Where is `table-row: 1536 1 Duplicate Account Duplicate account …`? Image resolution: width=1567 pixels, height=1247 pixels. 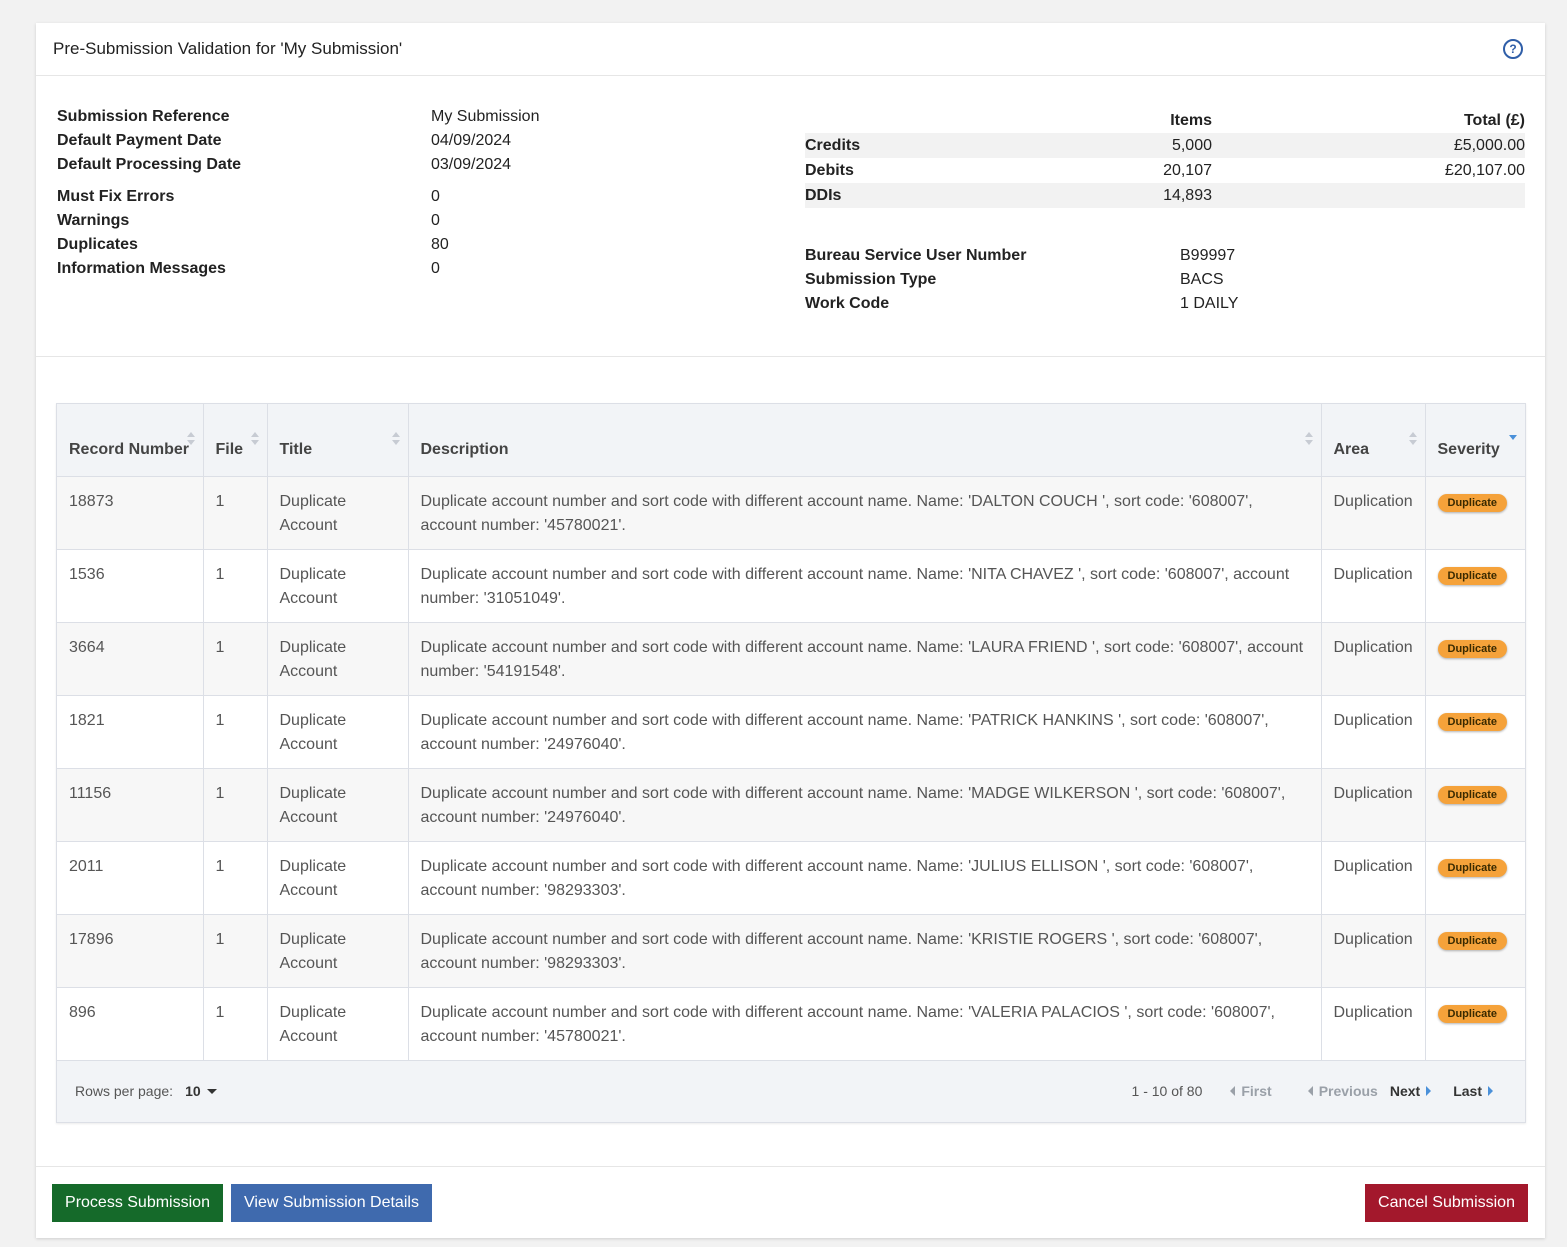 table-row: 1536 1 Duplicate Account Duplicate account … is located at coordinates (791, 586).